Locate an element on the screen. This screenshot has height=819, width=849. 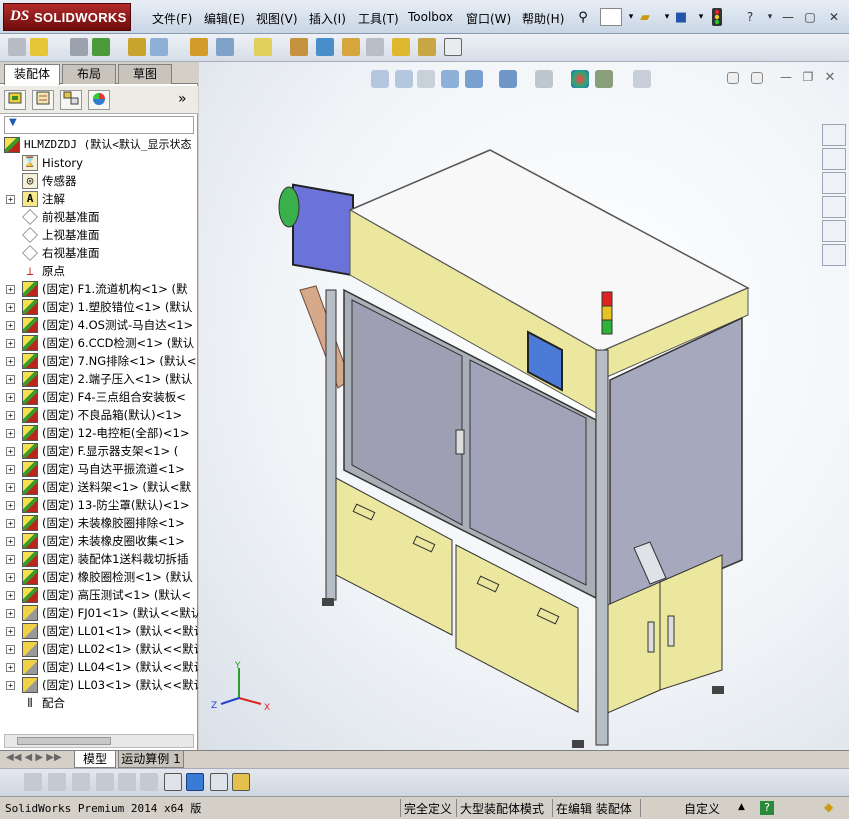
tree-item: ⫴ 配合 is located at coordinates (99, 703).